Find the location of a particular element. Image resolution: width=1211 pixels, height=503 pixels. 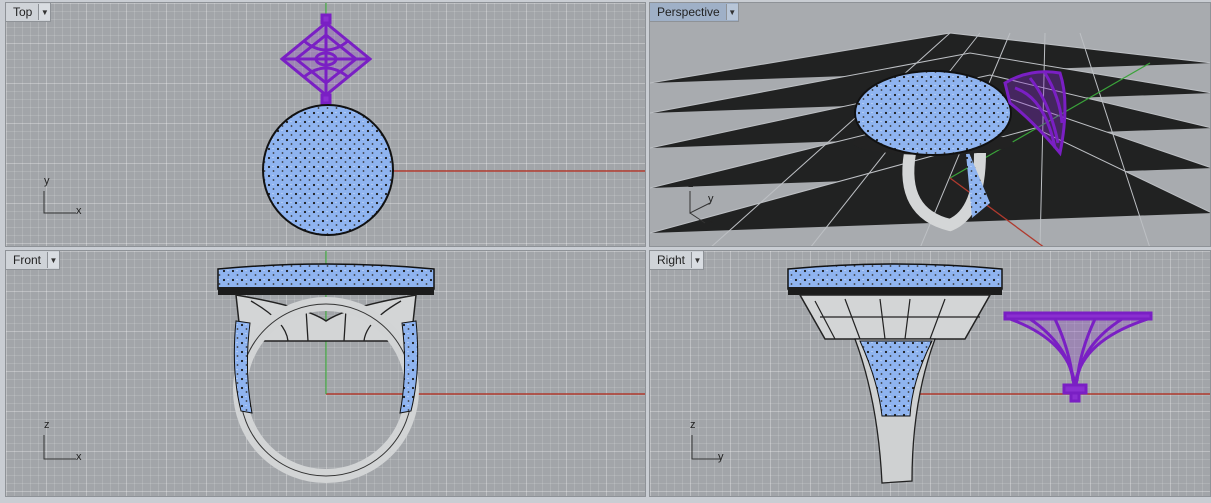

viewport-label-top: Top ▼ is located at coordinates (29, 12).